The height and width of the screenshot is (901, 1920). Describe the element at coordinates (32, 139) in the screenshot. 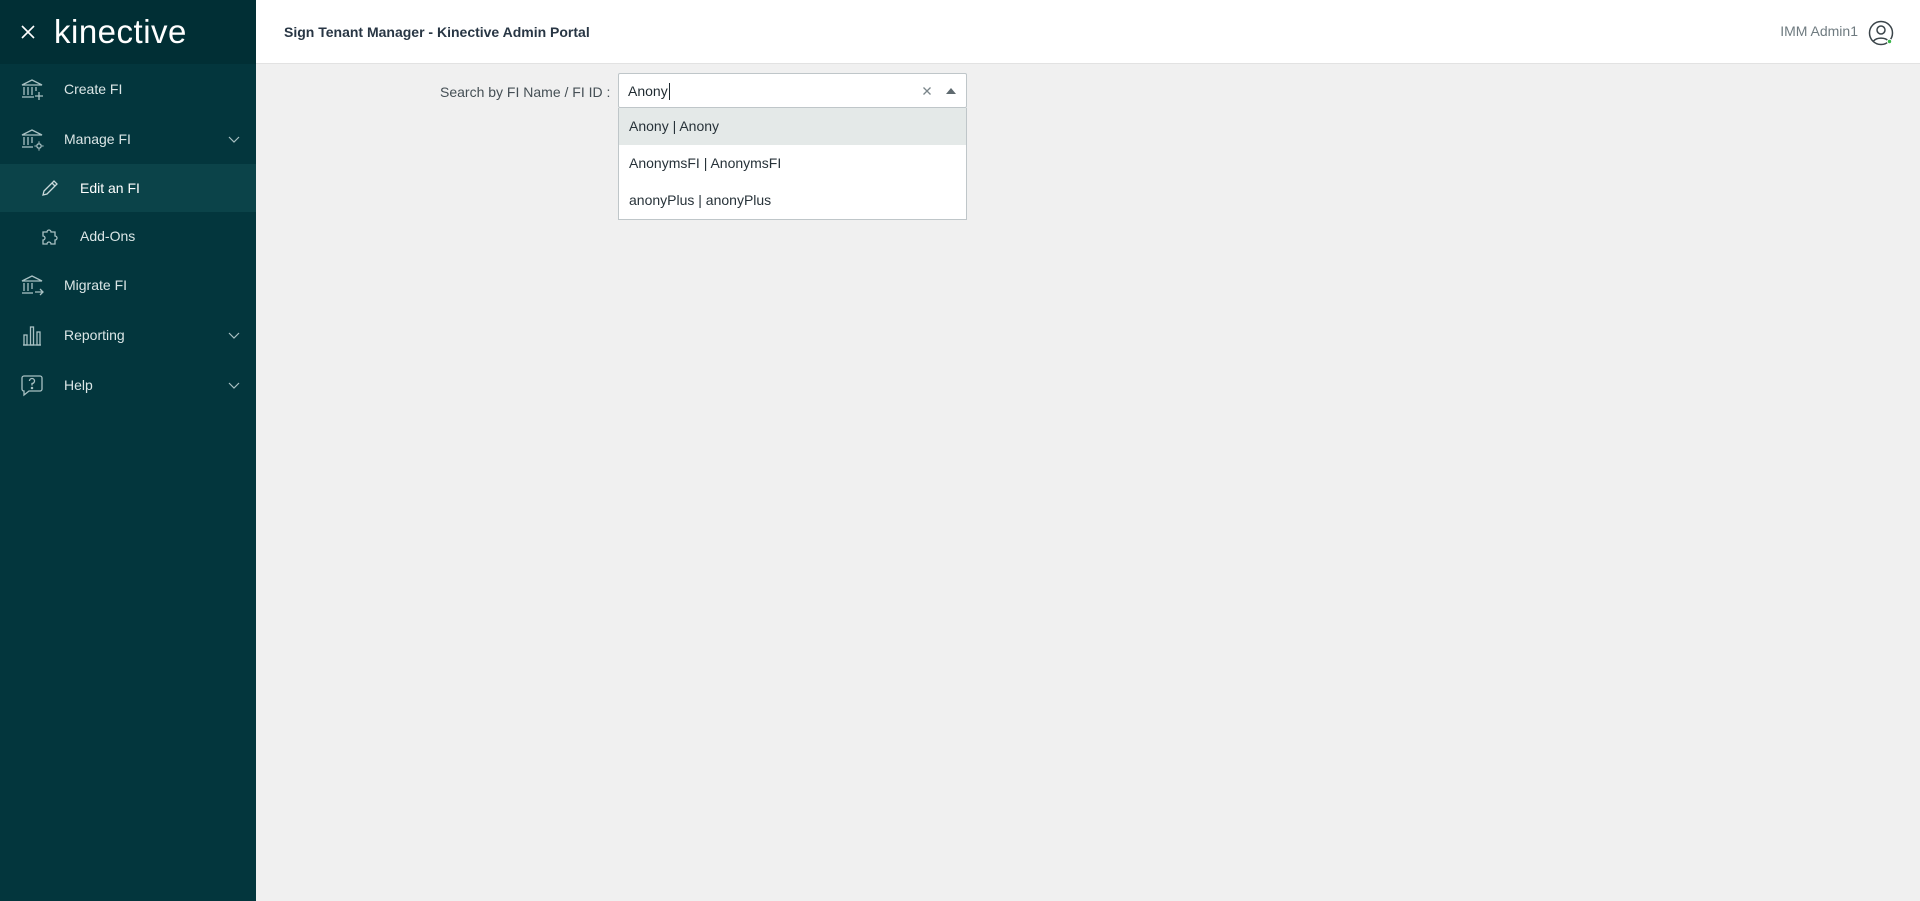

I see `bank-gear-icon` at that location.